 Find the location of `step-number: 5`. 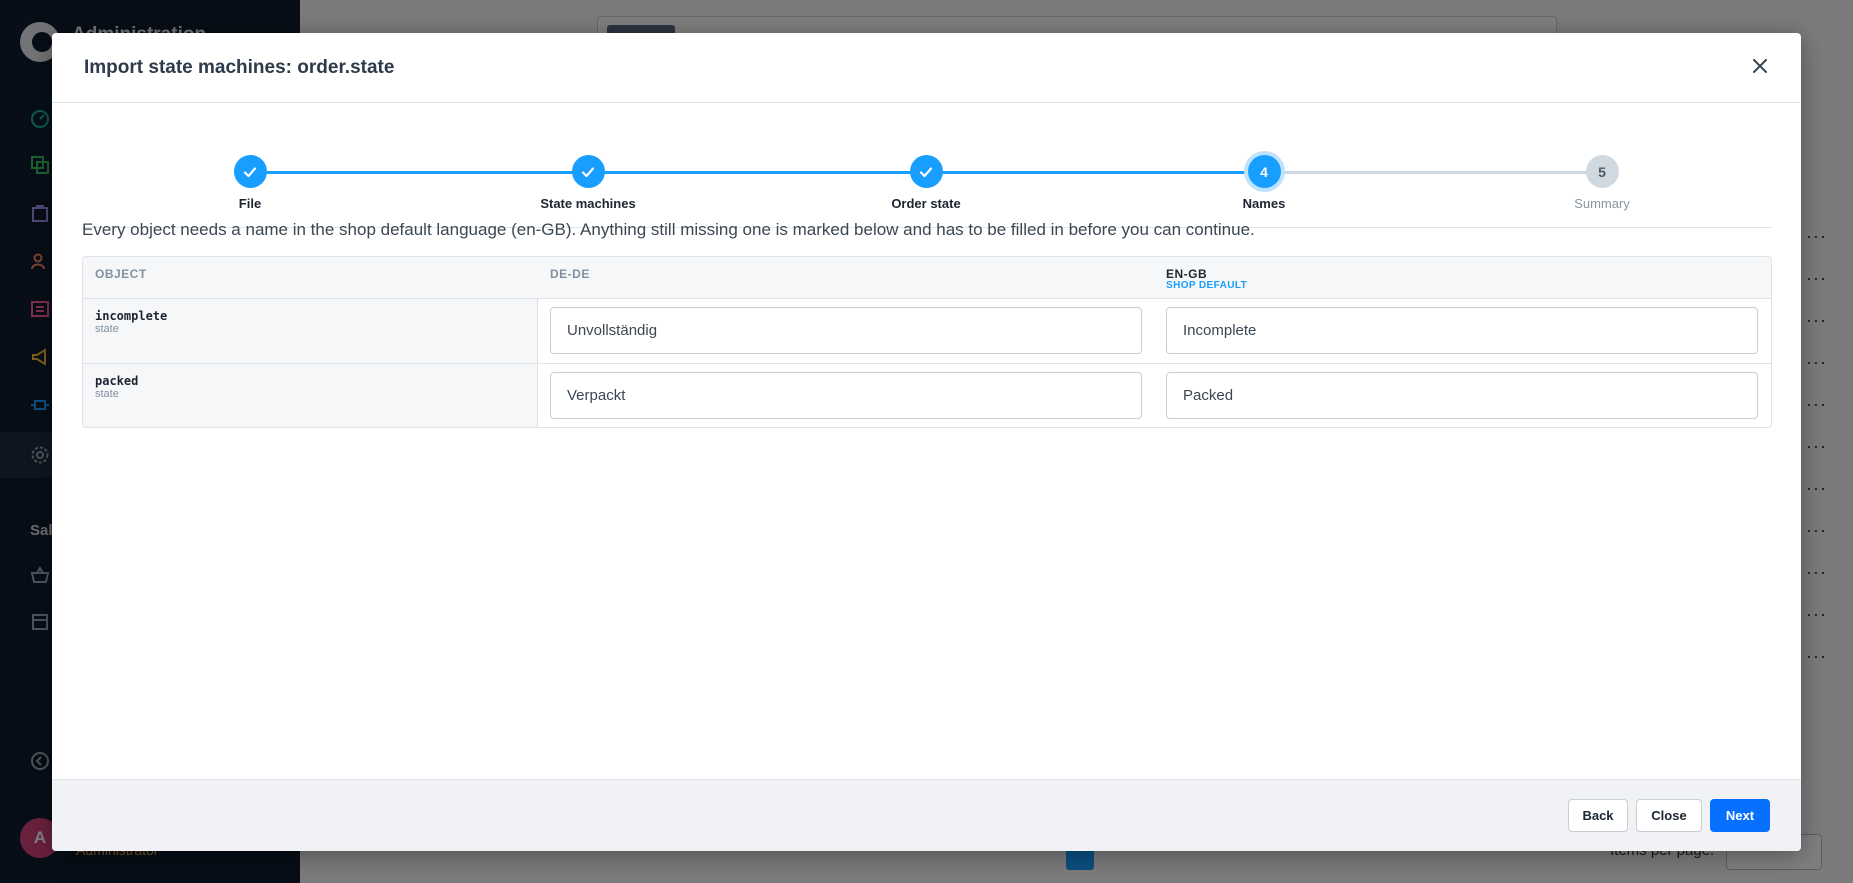

step-number: 5 is located at coordinates (1602, 171).